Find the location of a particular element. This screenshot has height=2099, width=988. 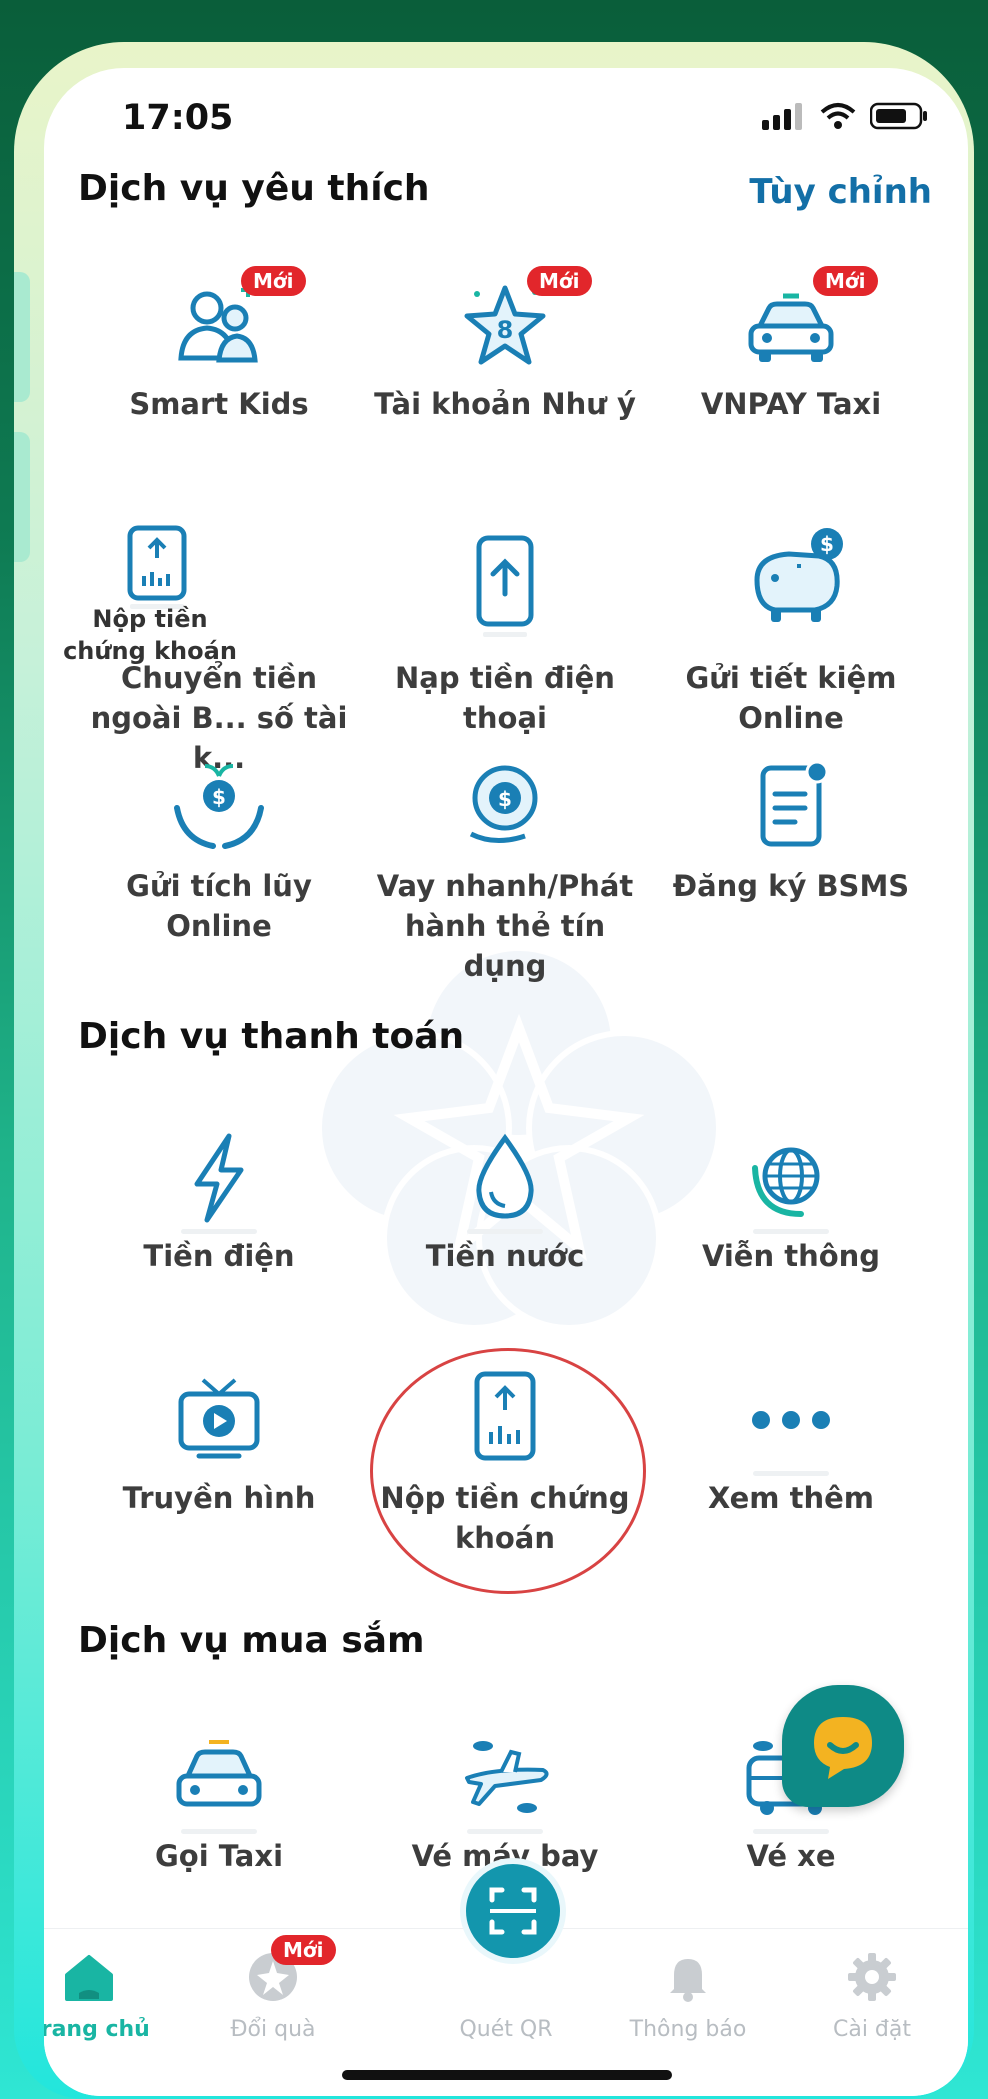

savings-hands-icon: $ is located at coordinates (219, 806).